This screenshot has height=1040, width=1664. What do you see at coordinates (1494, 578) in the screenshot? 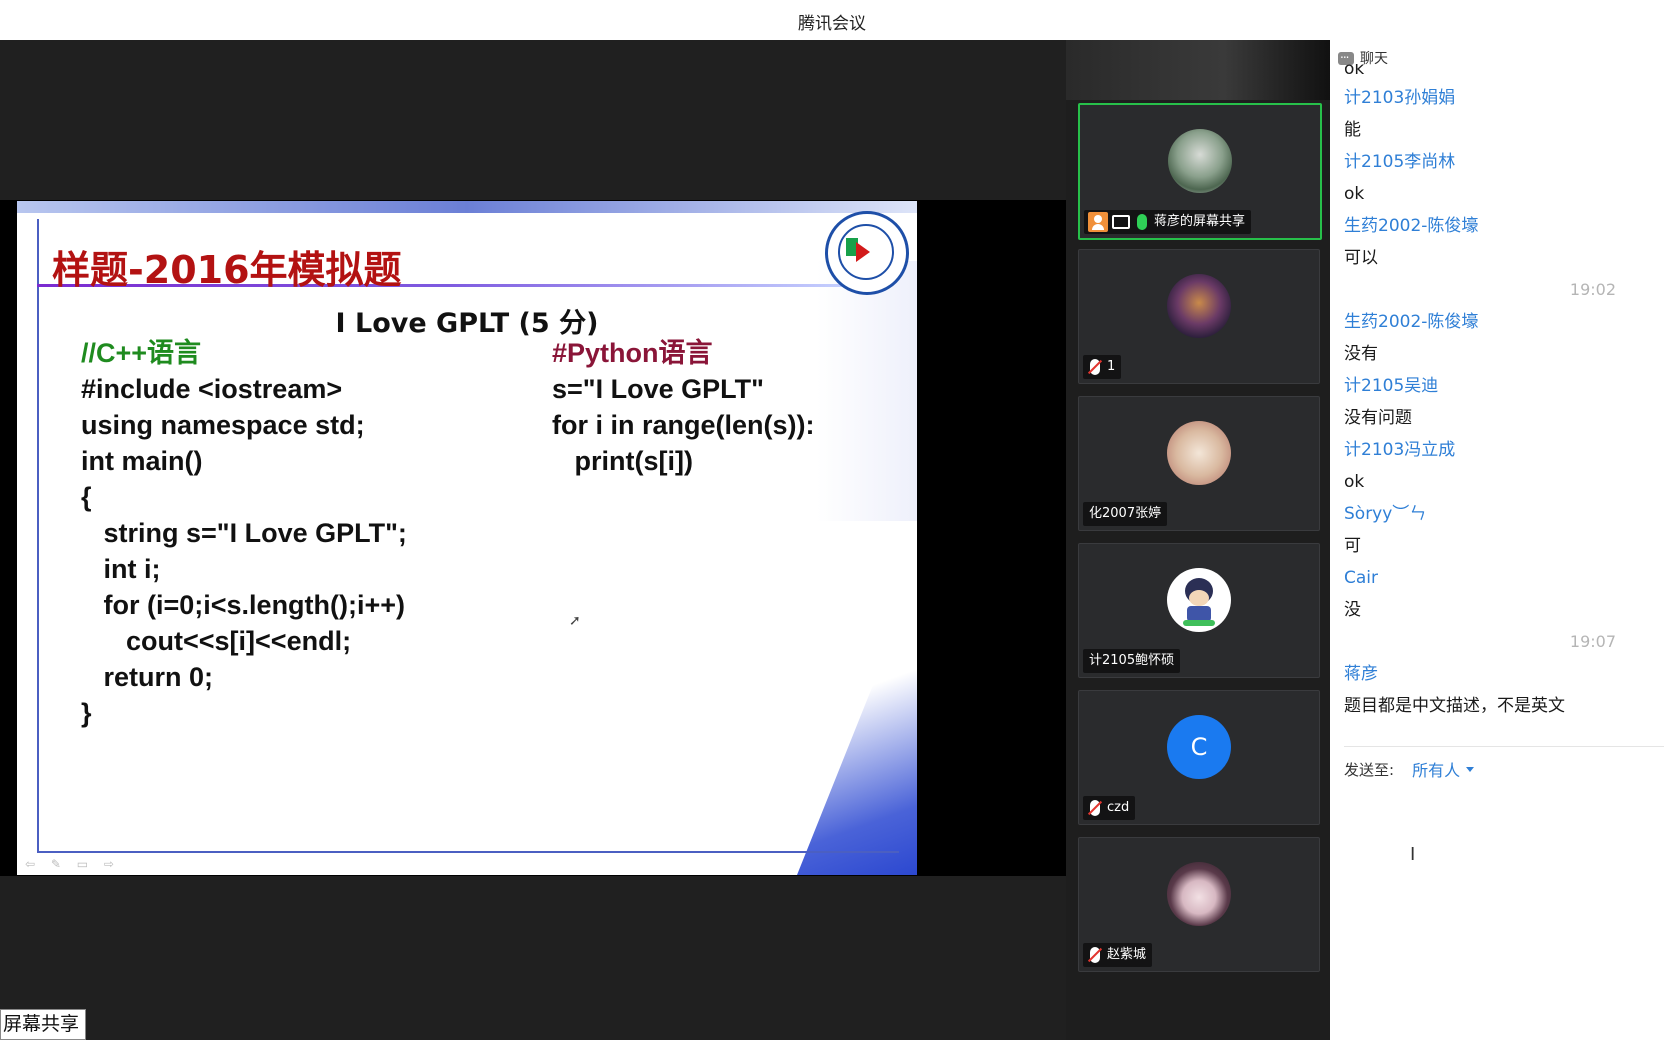
I see `chat-sender-name: Cair` at bounding box center [1494, 578].